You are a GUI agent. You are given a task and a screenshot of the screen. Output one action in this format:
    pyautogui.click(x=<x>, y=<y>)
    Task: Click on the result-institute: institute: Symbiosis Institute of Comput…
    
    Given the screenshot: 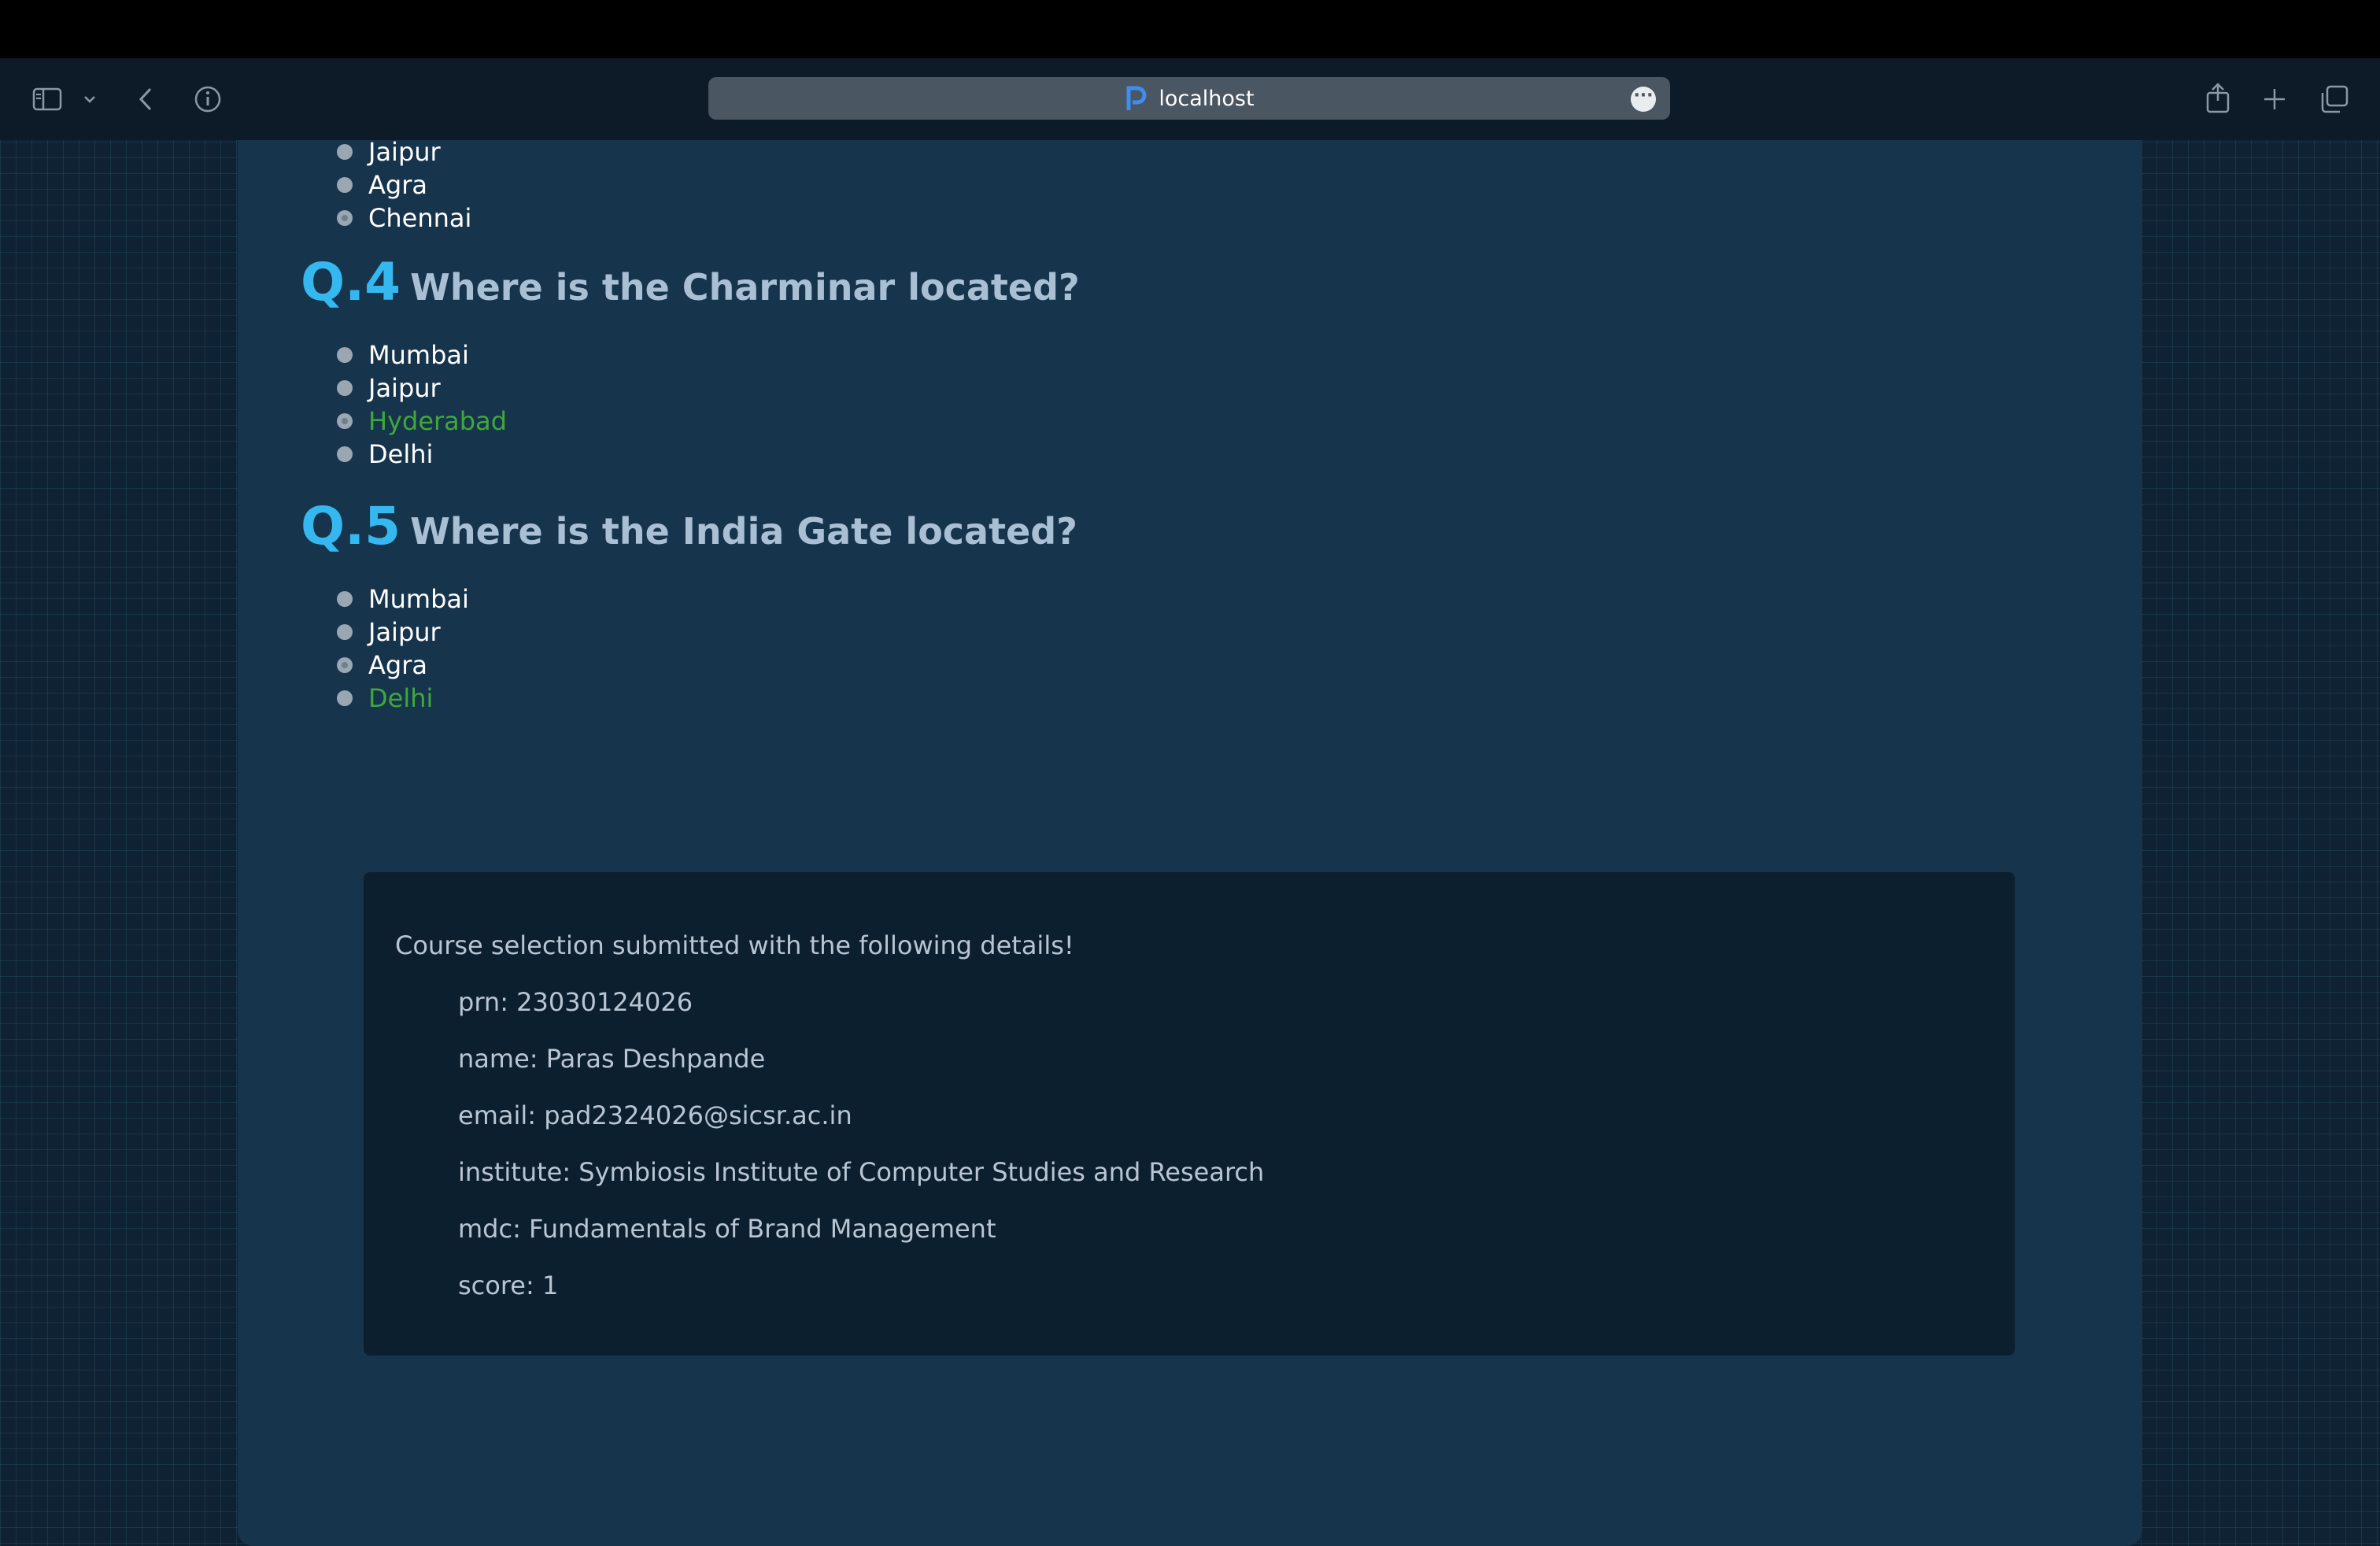 What is the action you would take?
    pyautogui.click(x=861, y=1172)
    